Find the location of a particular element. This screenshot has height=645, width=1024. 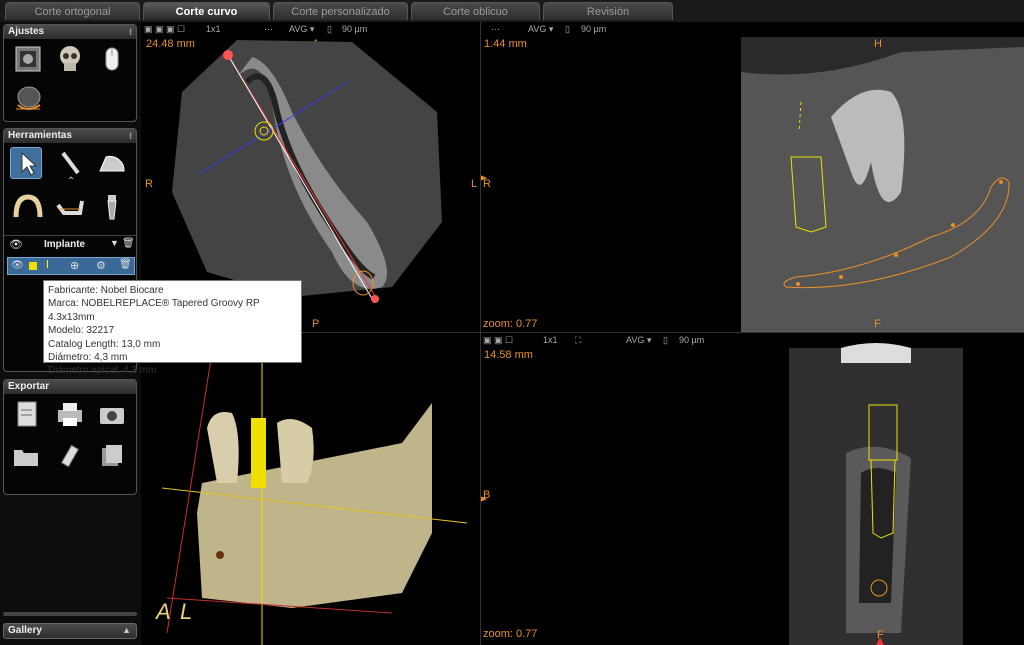

ajustes-header: Ajustes ⁝ is located at coordinates (70, 32).